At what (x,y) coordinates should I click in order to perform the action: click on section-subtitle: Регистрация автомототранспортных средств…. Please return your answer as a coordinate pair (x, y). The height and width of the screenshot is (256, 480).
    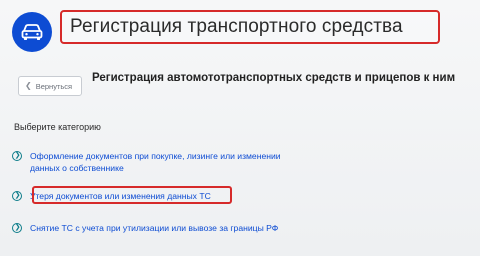
    Looking at the image, I should click on (274, 78).